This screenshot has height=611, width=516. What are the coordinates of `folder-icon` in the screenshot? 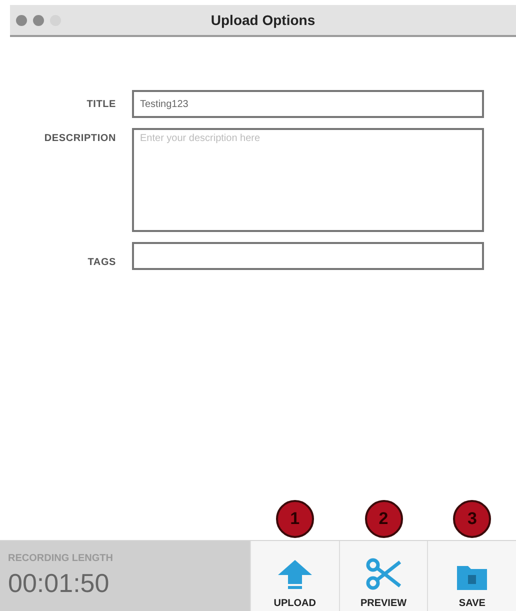 It's located at (472, 577).